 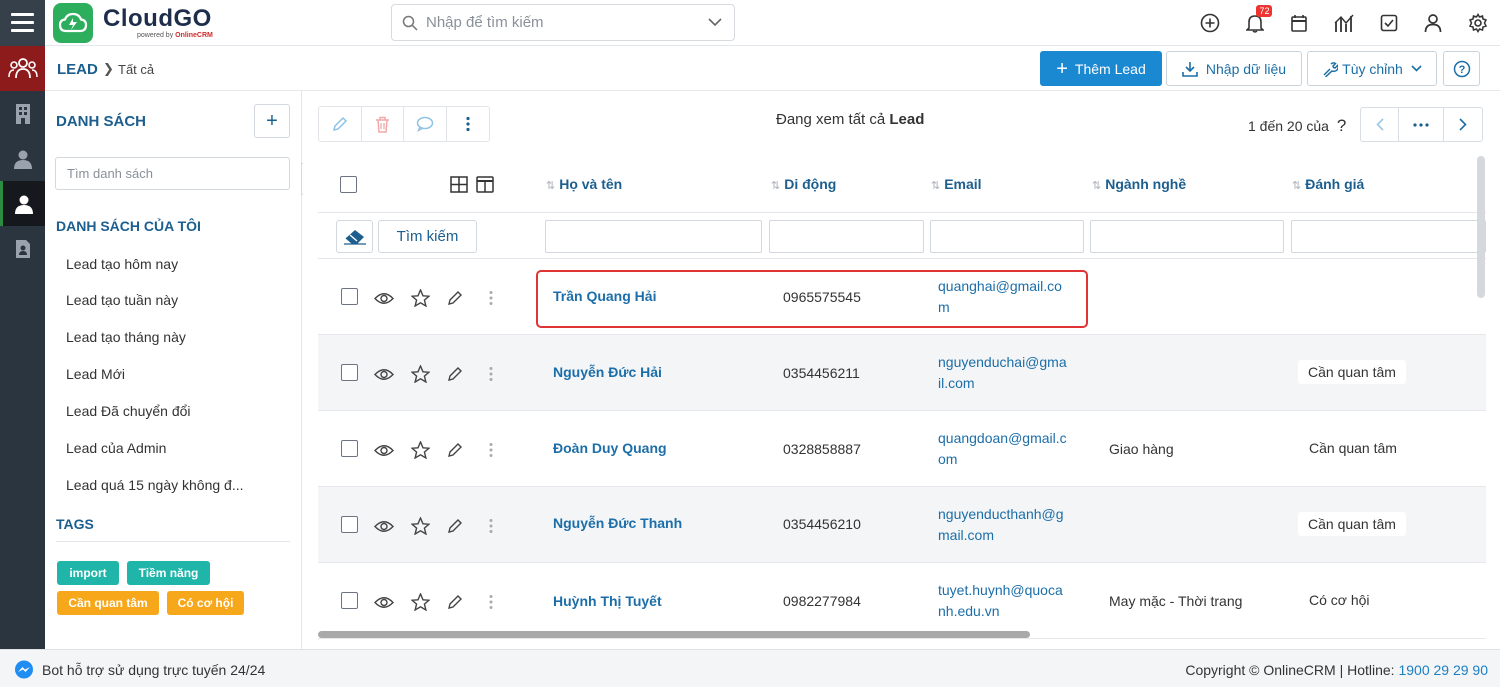 I want to click on page-total-unknown: ?, so click(x=1341, y=125).